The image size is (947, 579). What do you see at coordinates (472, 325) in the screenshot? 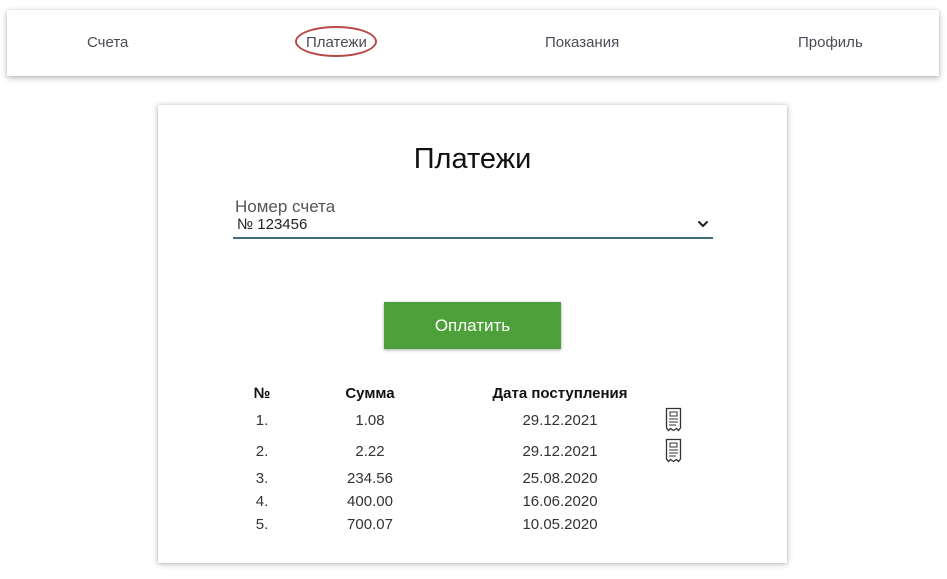
I see `pay-button: Оплатить` at bounding box center [472, 325].